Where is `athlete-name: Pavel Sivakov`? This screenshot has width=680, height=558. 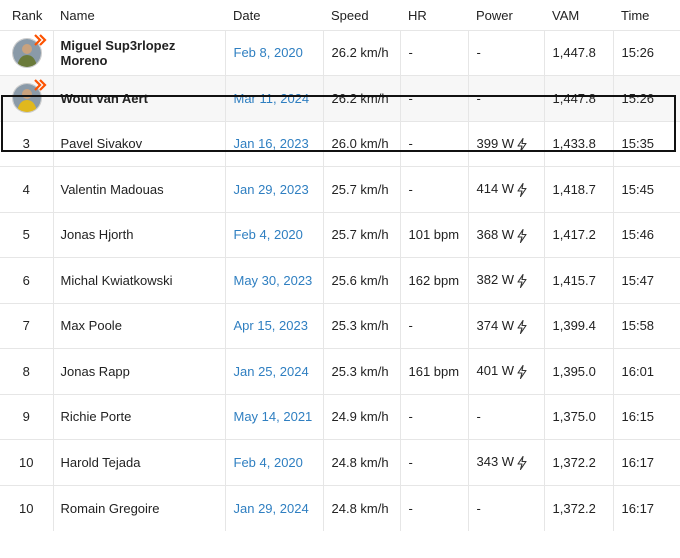
athlete-name: Pavel Sivakov is located at coordinates (102, 143).